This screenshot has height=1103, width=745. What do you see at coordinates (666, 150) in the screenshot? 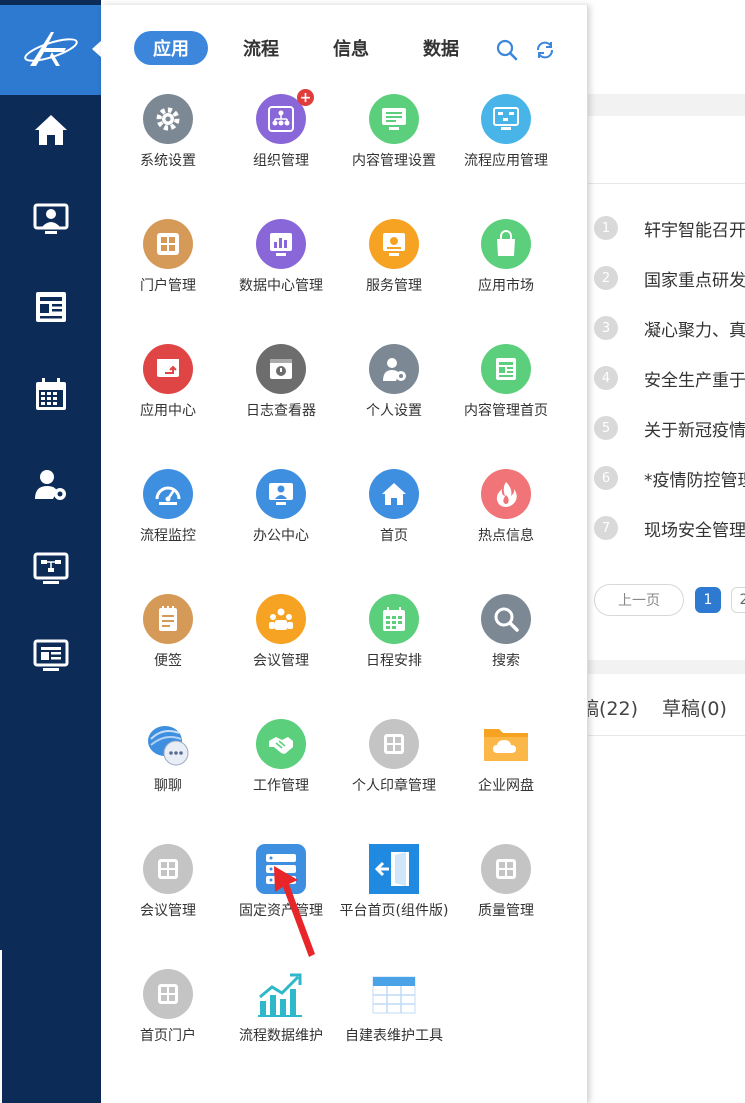
I see `background-header-area` at bounding box center [666, 150].